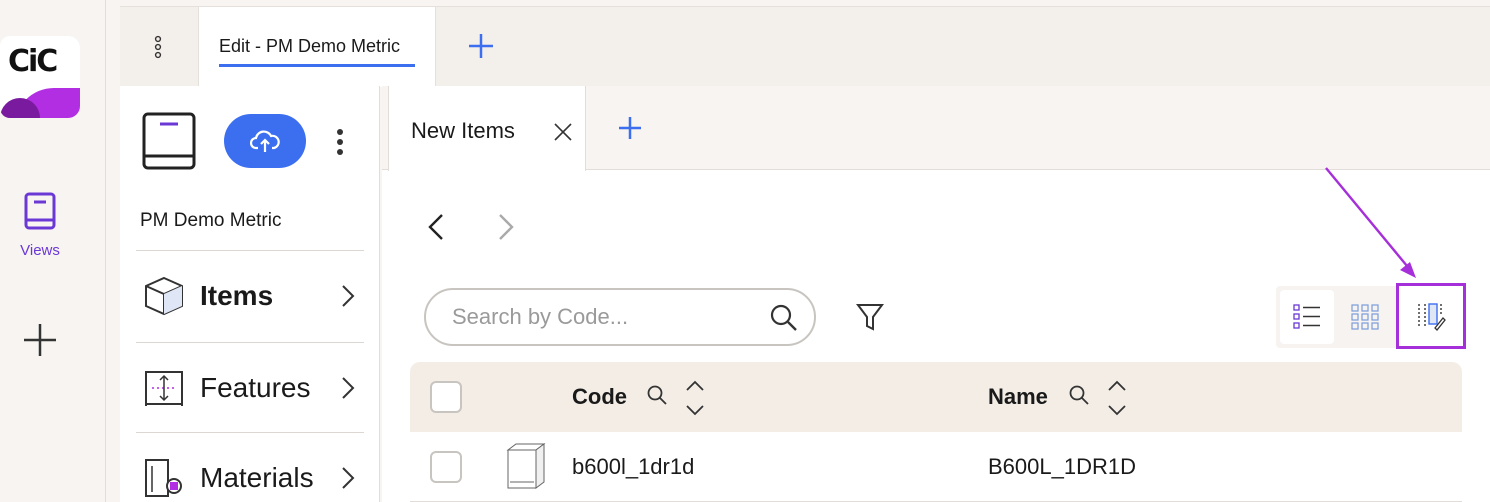  Describe the element at coordinates (1018, 397) in the screenshot. I see `column-header-name: Name` at that location.